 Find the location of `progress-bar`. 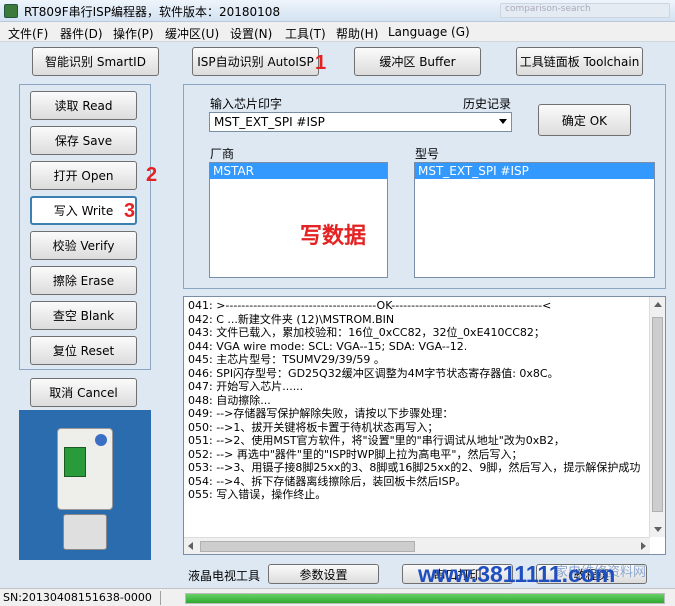

progress-bar is located at coordinates (425, 598).